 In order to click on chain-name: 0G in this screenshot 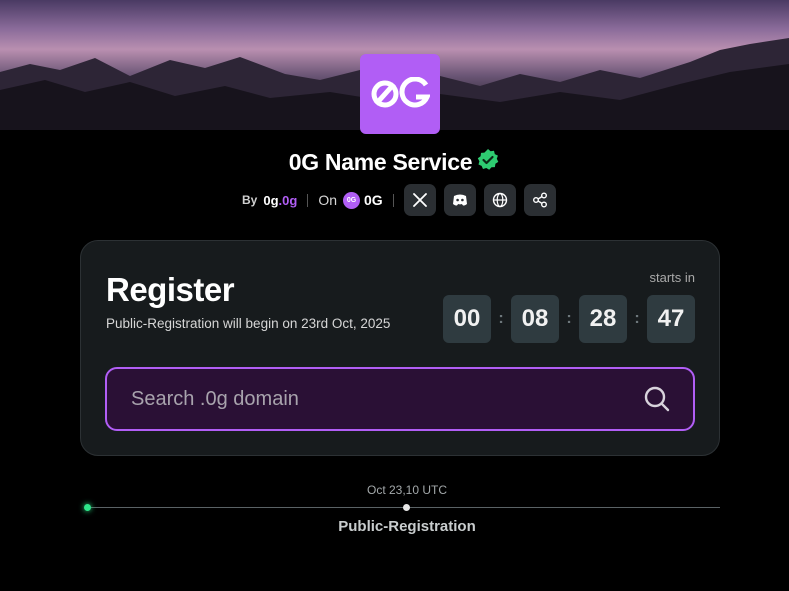, I will do `click(373, 200)`.